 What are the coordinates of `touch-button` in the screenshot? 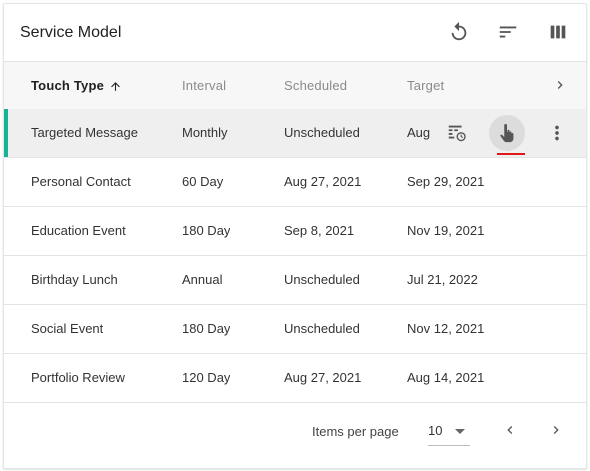 It's located at (507, 133).